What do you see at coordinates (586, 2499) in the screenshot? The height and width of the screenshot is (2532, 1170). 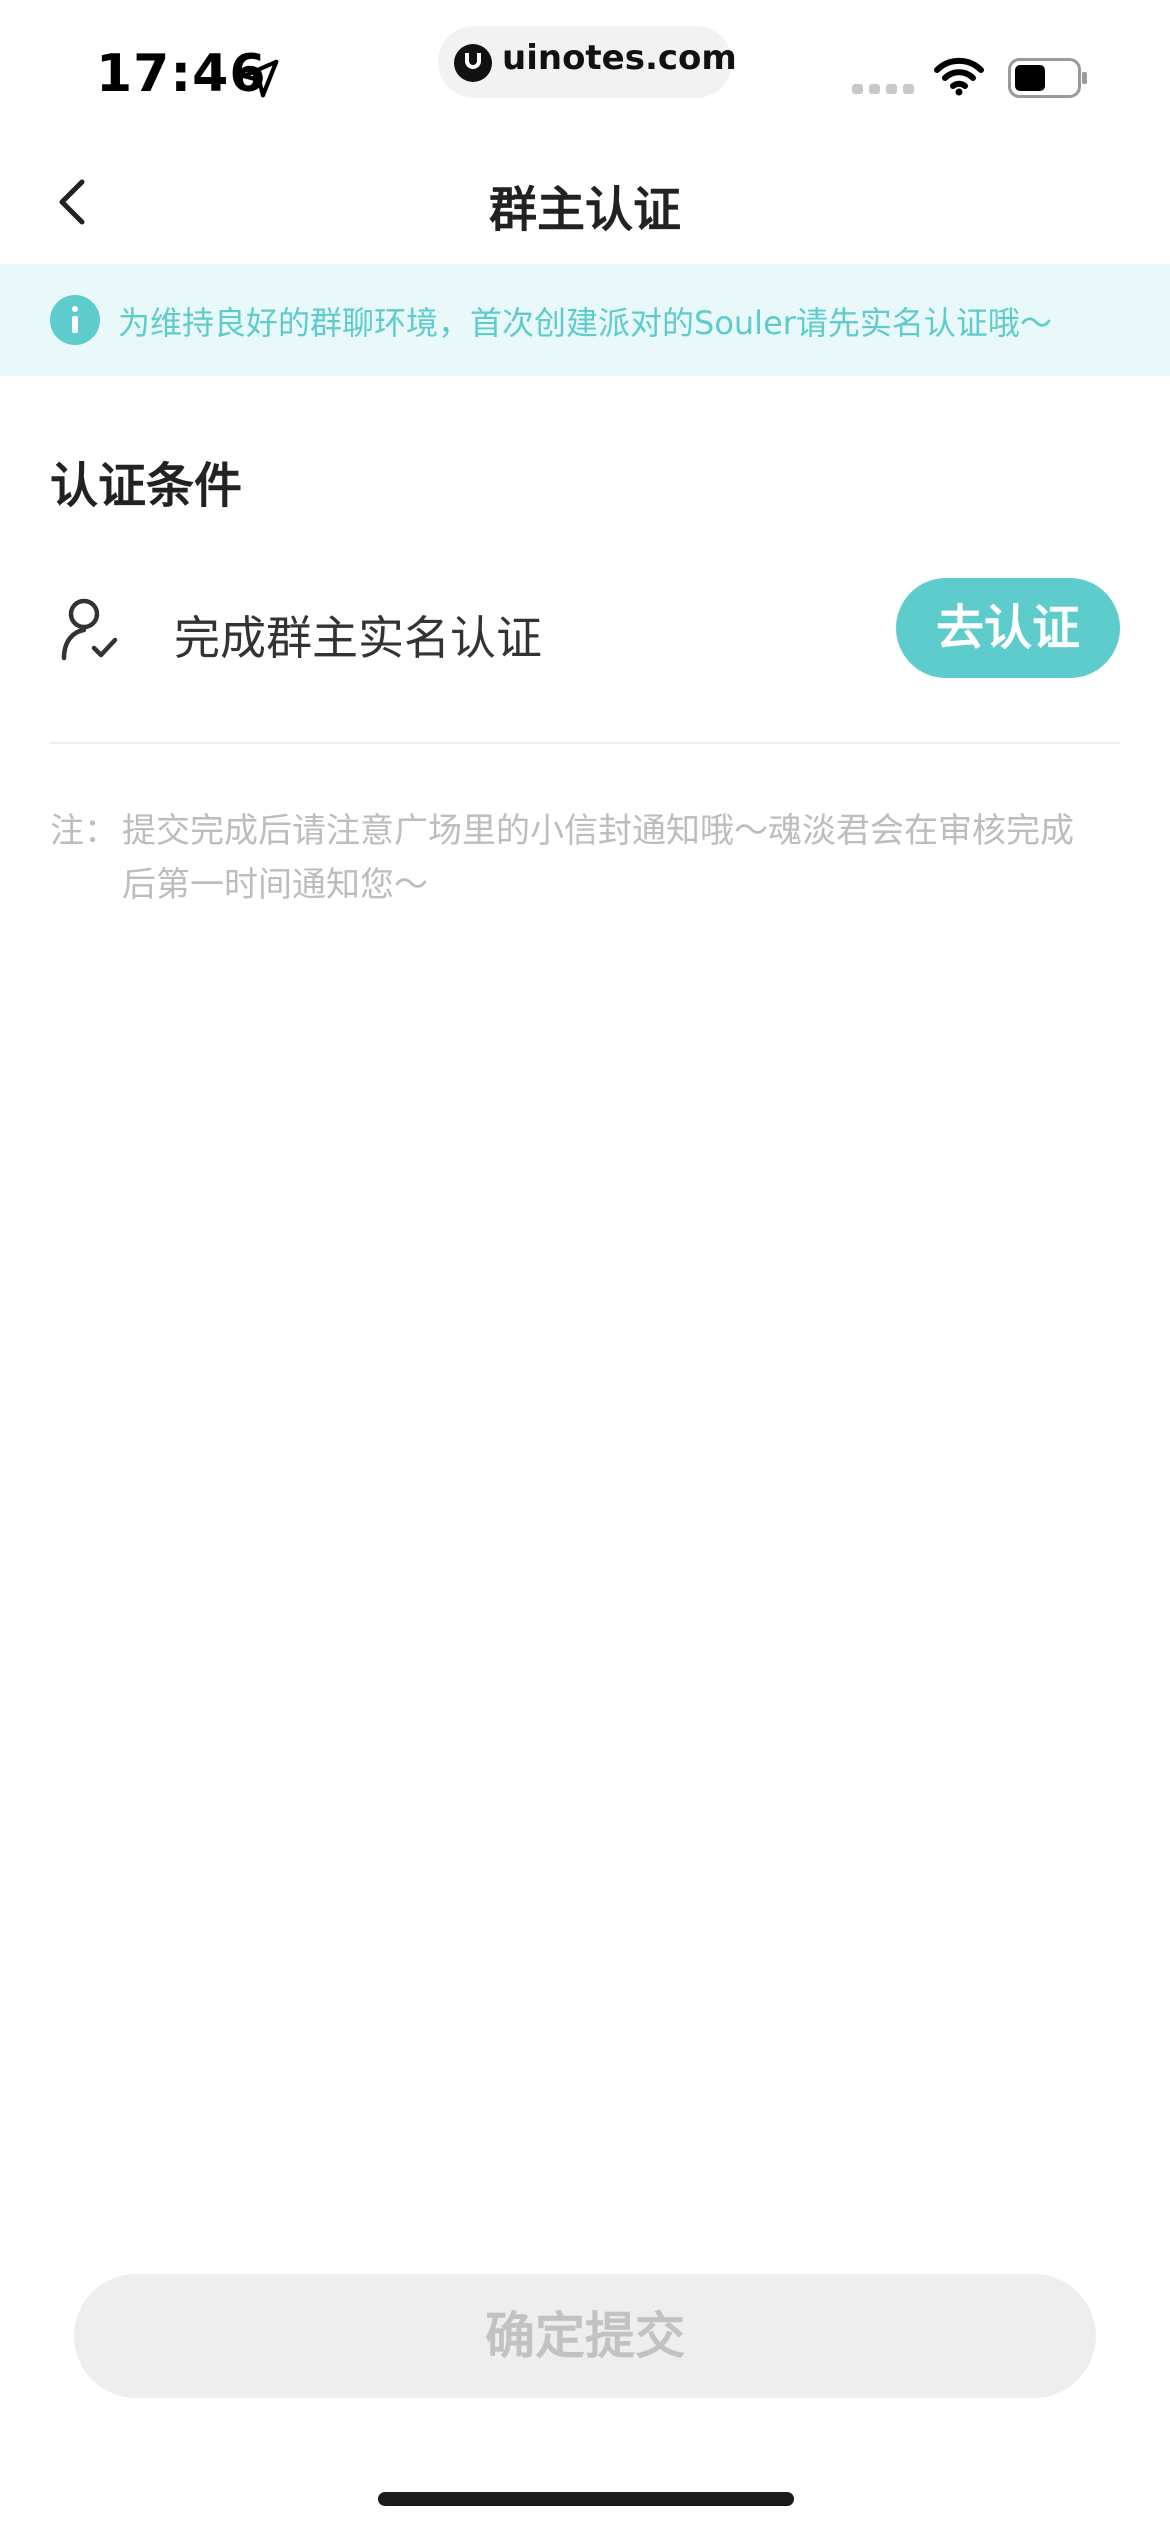 I see `home-indicator` at bounding box center [586, 2499].